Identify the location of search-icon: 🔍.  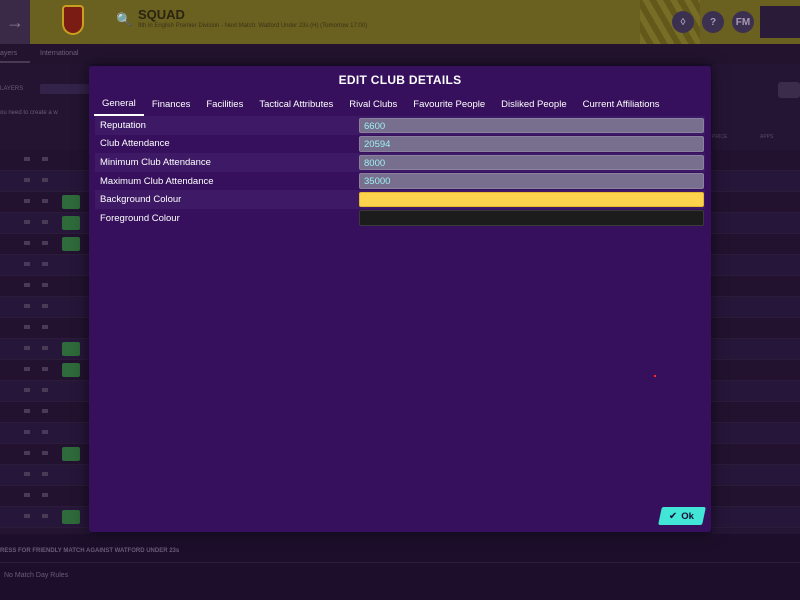
(124, 20).